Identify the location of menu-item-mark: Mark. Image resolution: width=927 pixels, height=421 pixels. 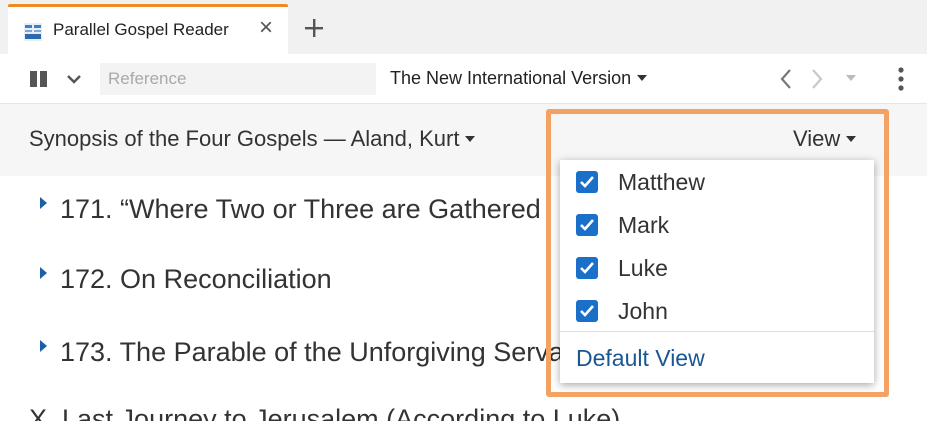
(622, 225).